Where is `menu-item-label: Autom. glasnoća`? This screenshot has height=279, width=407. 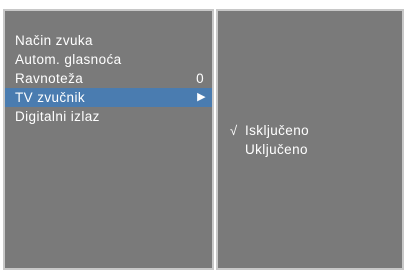
menu-item-label: Autom. glasnoća is located at coordinates (68, 59).